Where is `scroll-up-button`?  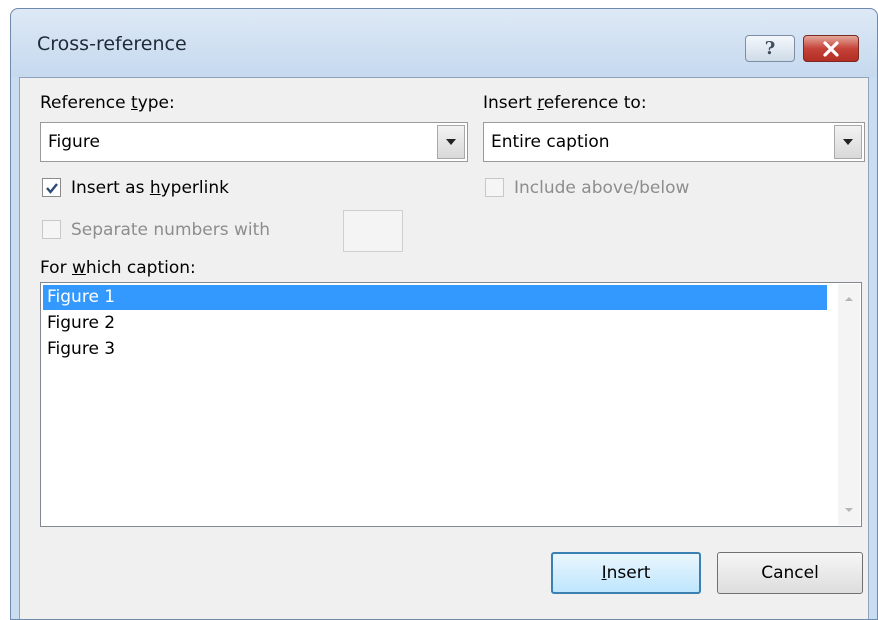 scroll-up-button is located at coordinates (849, 299).